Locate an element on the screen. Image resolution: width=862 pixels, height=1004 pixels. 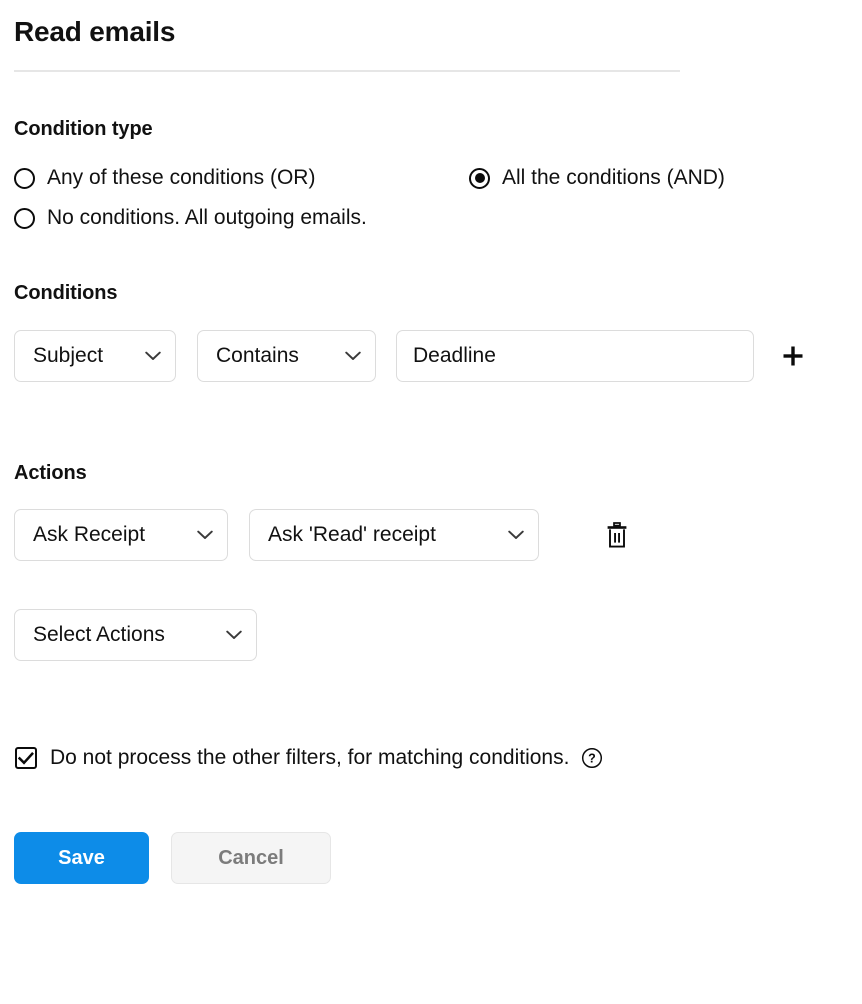
condition-value-input-text: Deadline is located at coordinates (454, 355).